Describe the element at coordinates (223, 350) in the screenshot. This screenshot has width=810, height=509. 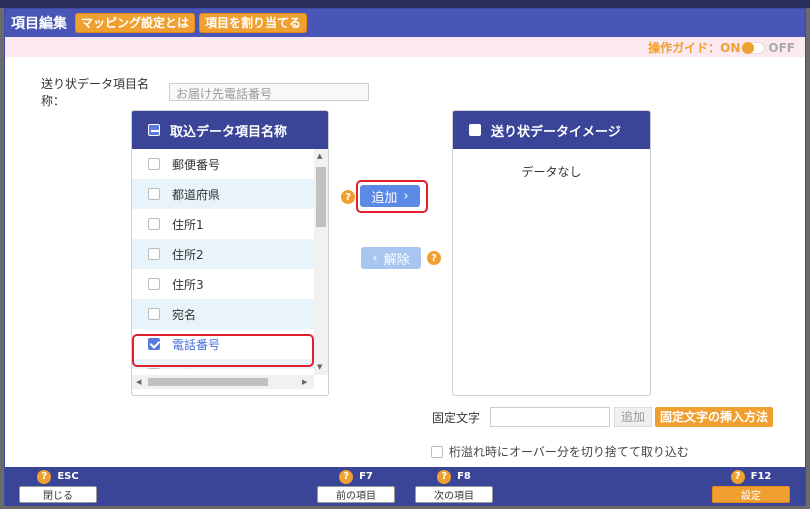
I see `selected-item-highlight` at that location.